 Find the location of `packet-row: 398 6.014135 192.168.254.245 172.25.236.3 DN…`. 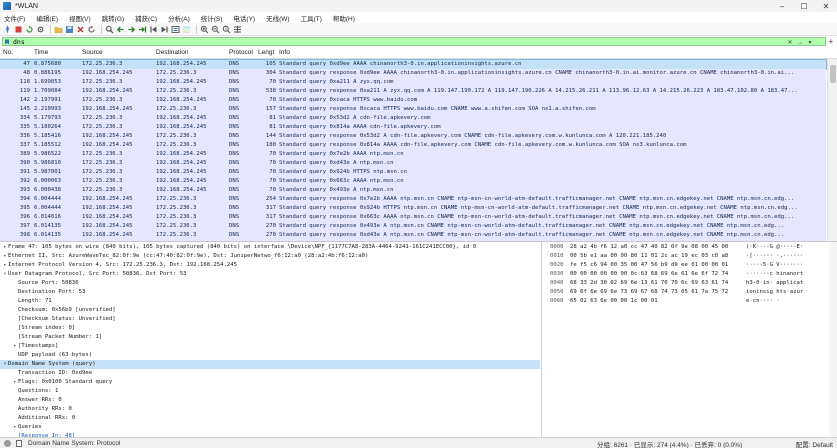

packet-row: 398 6.014135 192.168.254.245 172.25.236.3 DN… is located at coordinates (413, 235).